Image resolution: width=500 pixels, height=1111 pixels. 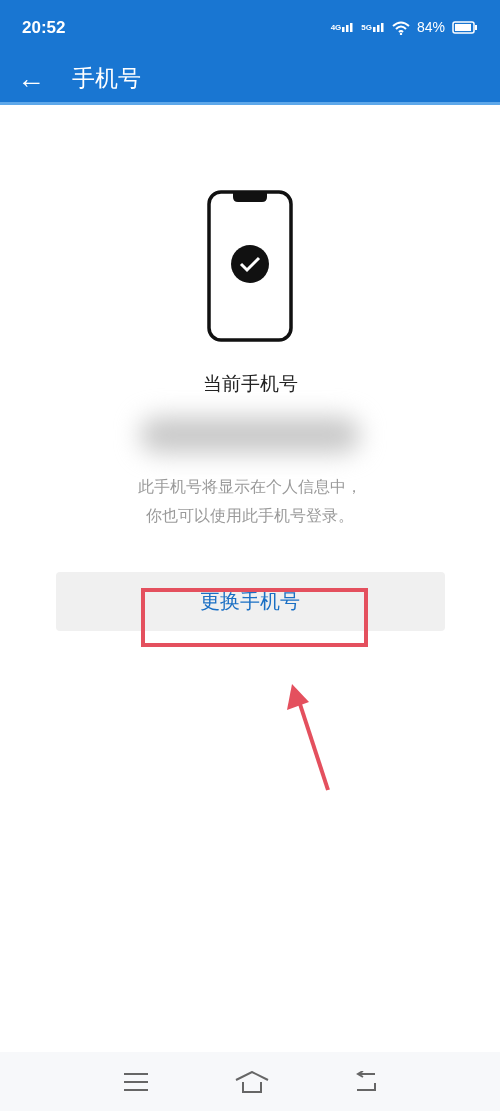 I want to click on wifi-icon, so click(x=400, y=27).